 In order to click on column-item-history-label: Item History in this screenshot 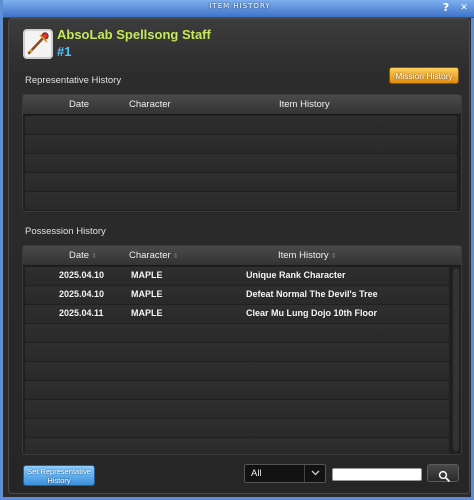, I will do `click(303, 255)`.